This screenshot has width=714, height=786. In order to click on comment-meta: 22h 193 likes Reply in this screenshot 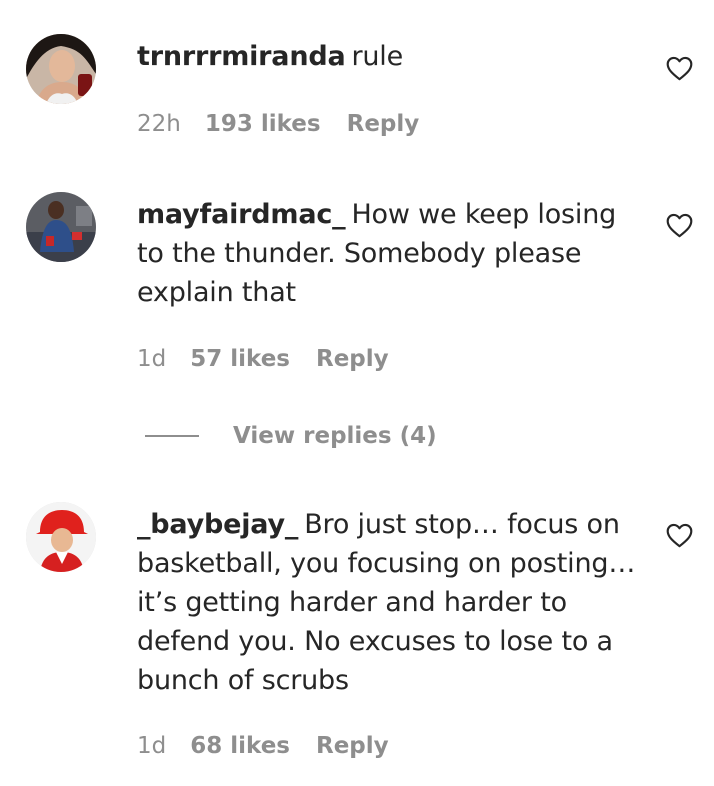, I will do `click(278, 124)`.